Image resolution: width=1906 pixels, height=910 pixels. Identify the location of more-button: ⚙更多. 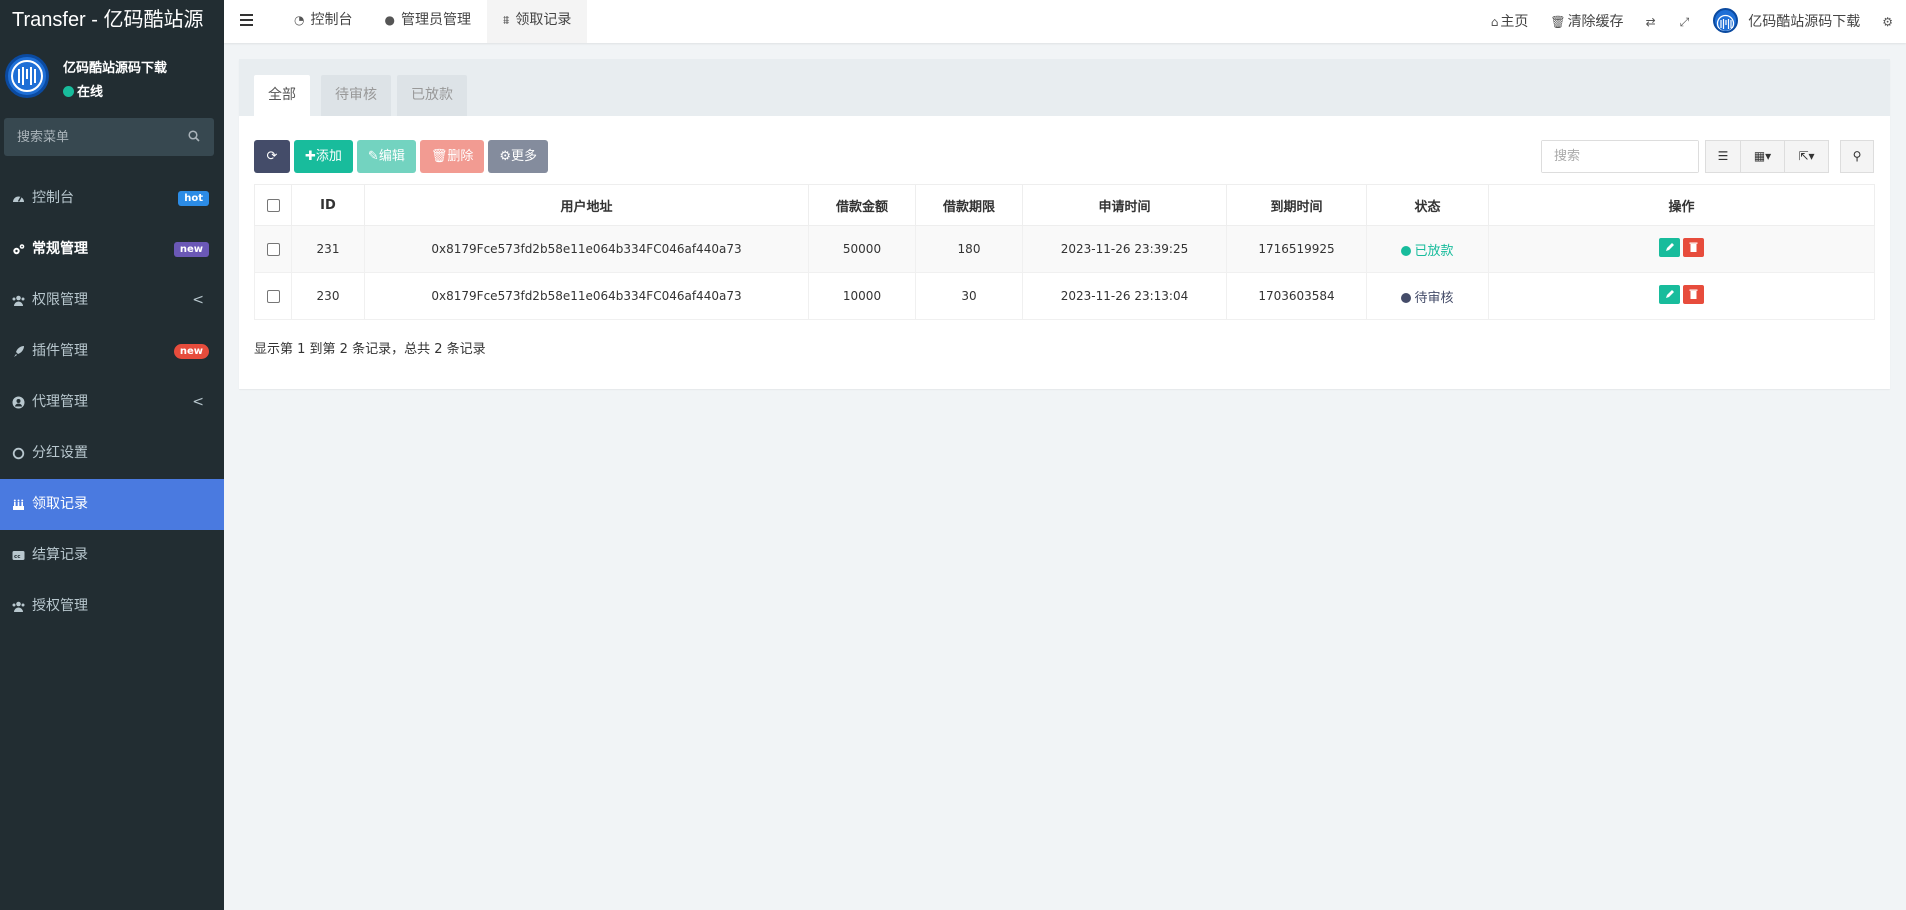
(518, 156).